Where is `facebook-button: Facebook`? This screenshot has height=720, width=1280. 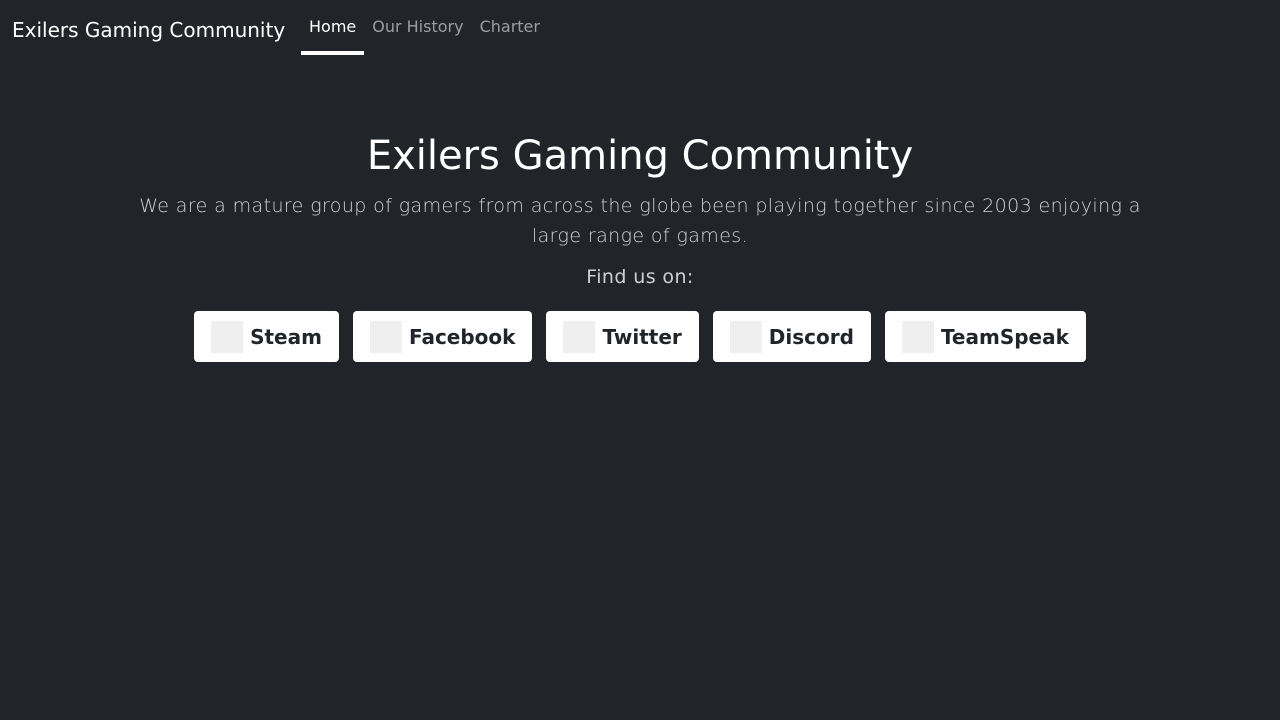 facebook-button: Facebook is located at coordinates (442, 336).